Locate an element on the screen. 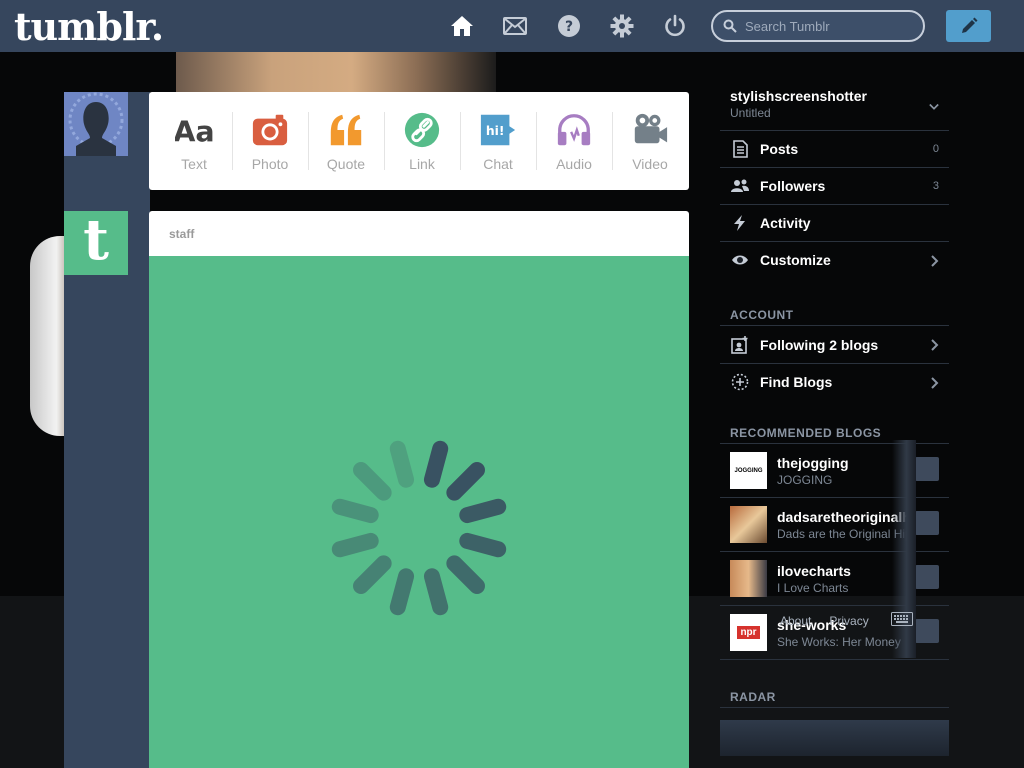 The width and height of the screenshot is (1024, 768). search-icon is located at coordinates (730, 26).